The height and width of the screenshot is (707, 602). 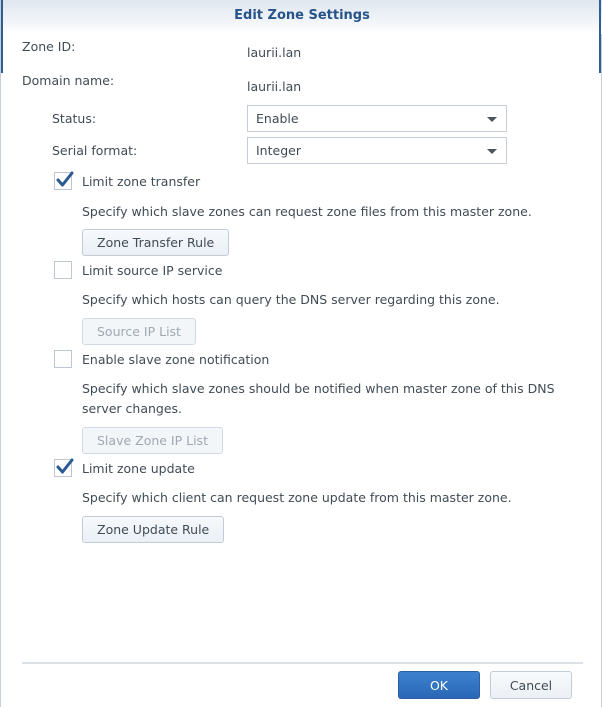 I want to click on zone-id-label: Zone ID:, so click(x=49, y=46).